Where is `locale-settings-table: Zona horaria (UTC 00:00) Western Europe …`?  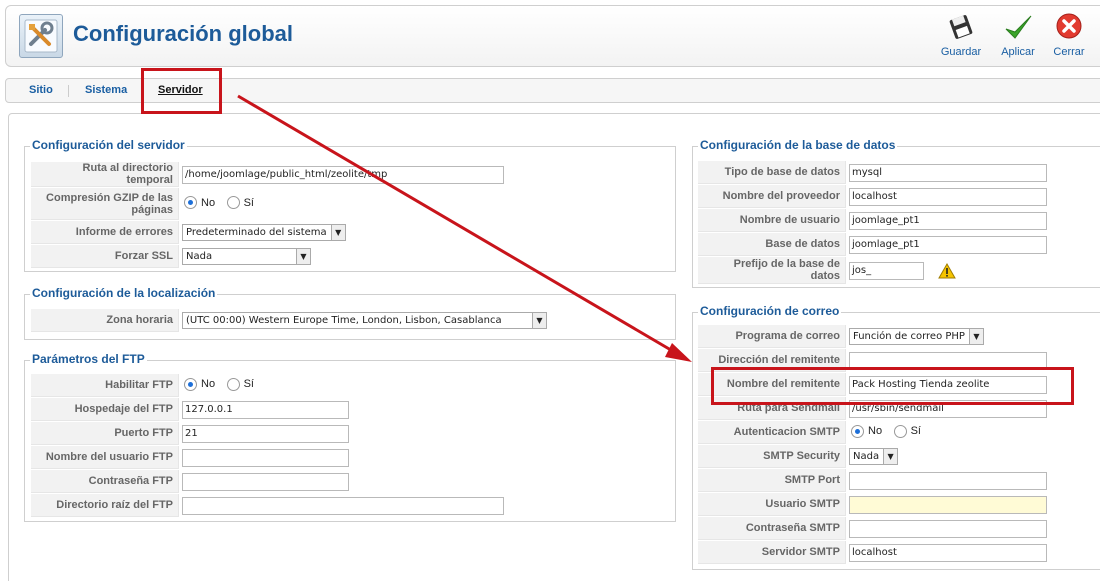 locale-settings-table: Zona horaria (UTC 00:00) Western Europe … is located at coordinates (290, 320).